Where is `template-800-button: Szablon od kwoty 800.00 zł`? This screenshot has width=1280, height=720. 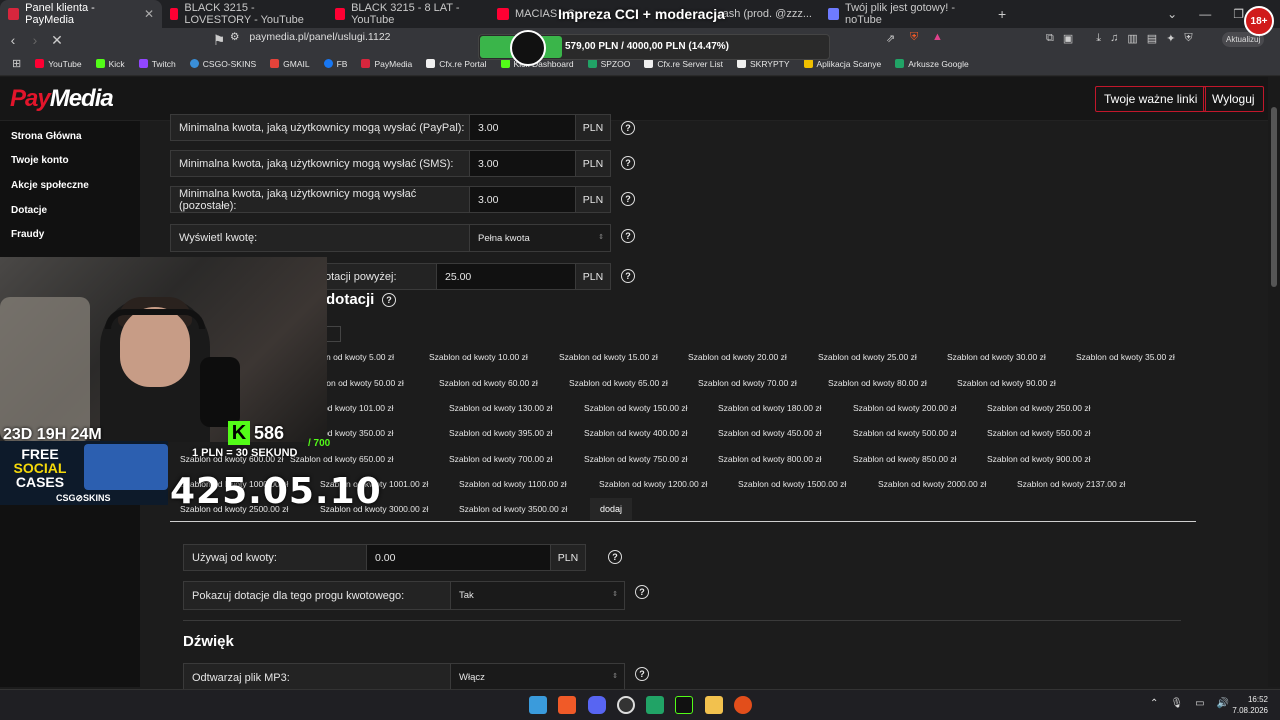
template-800-button: Szablon od kwoty 800.00 zł is located at coordinates (769, 459).